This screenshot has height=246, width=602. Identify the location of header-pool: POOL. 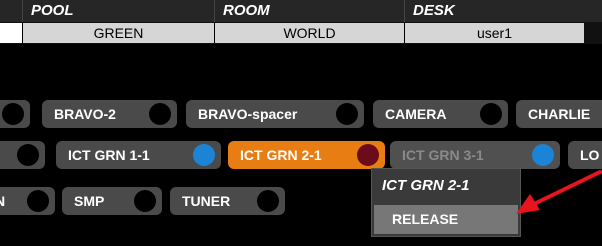
(118, 11).